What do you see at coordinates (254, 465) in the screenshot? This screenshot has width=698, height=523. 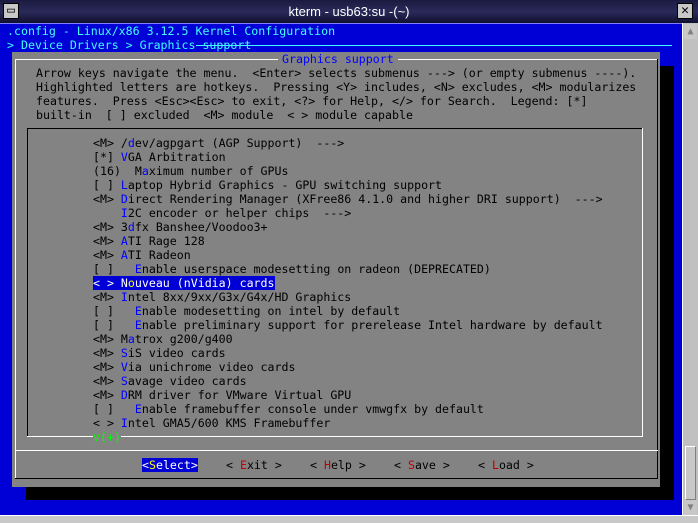 I see `button-xit: < Exit >` at bounding box center [254, 465].